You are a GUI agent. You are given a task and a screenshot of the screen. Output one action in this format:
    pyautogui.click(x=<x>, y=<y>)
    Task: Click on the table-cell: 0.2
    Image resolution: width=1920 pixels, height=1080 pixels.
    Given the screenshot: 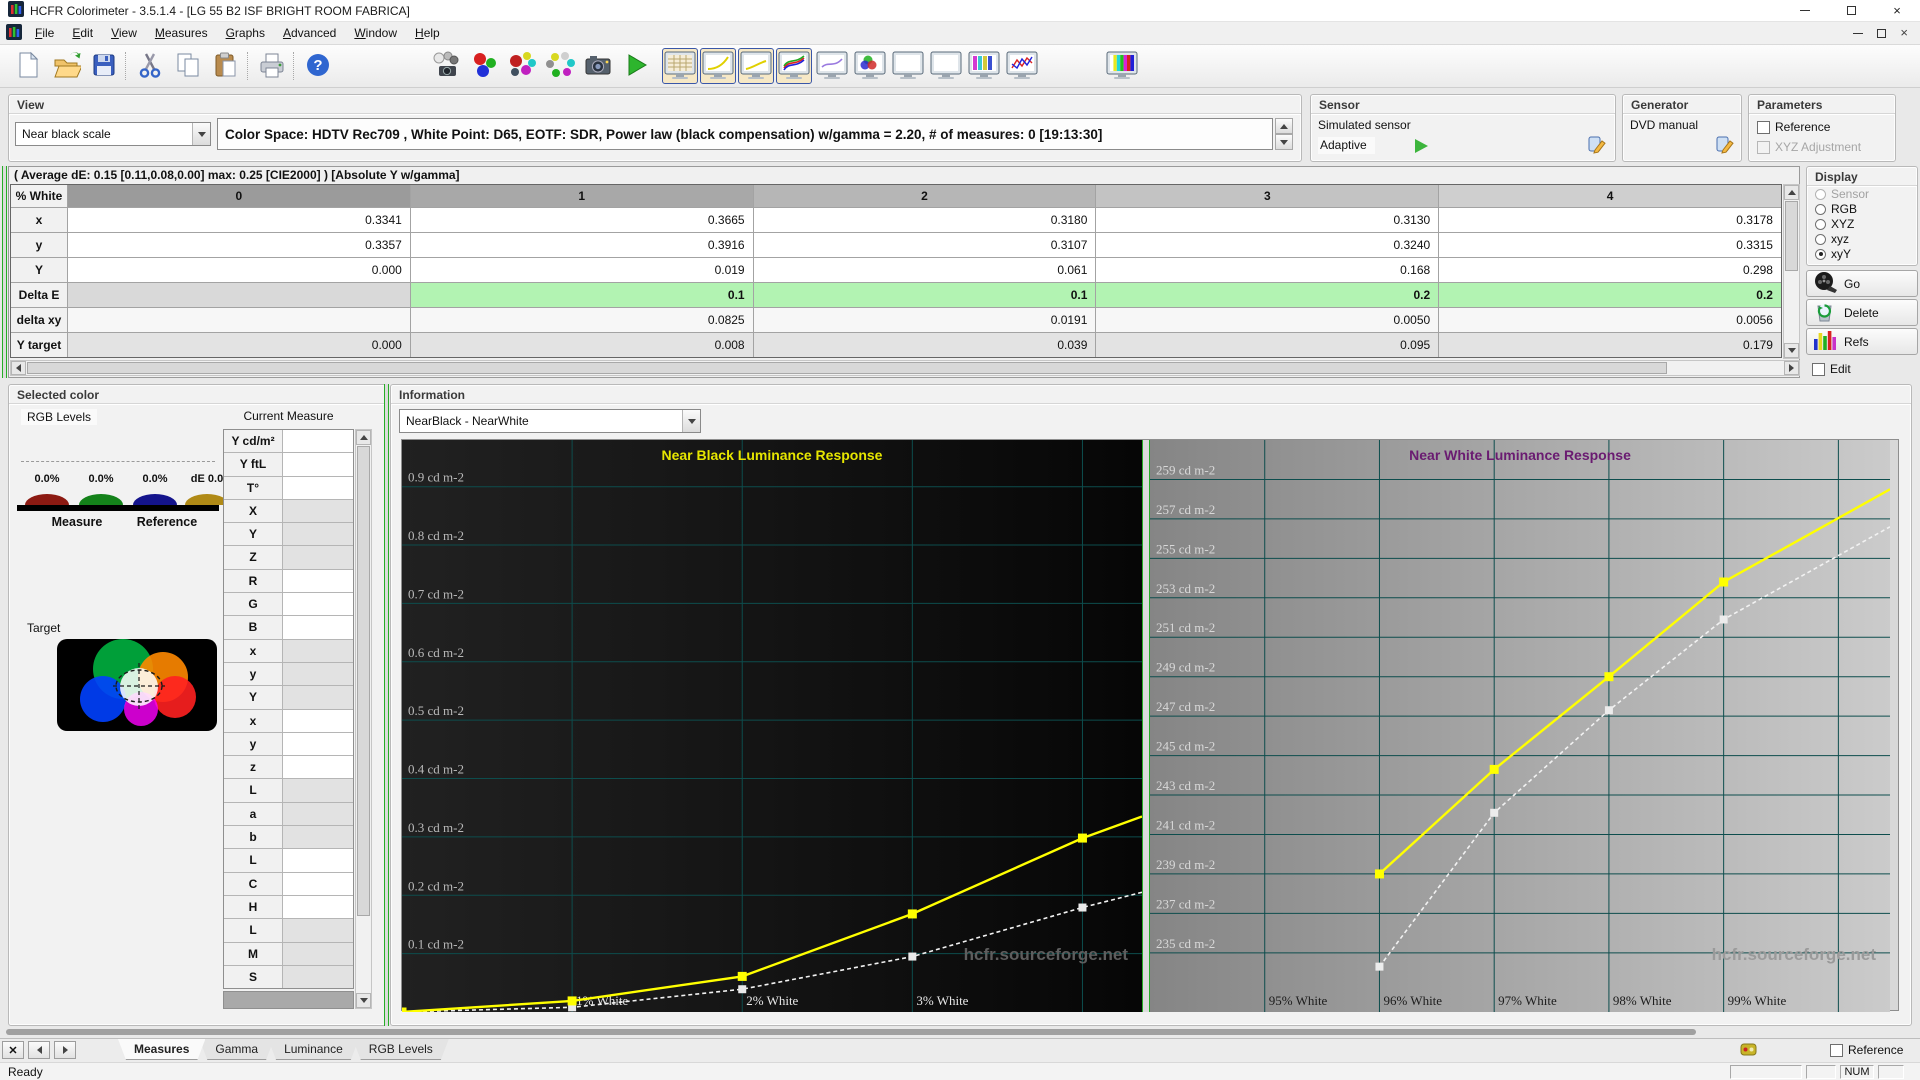 What is the action you would take?
    pyautogui.click(x=1610, y=295)
    